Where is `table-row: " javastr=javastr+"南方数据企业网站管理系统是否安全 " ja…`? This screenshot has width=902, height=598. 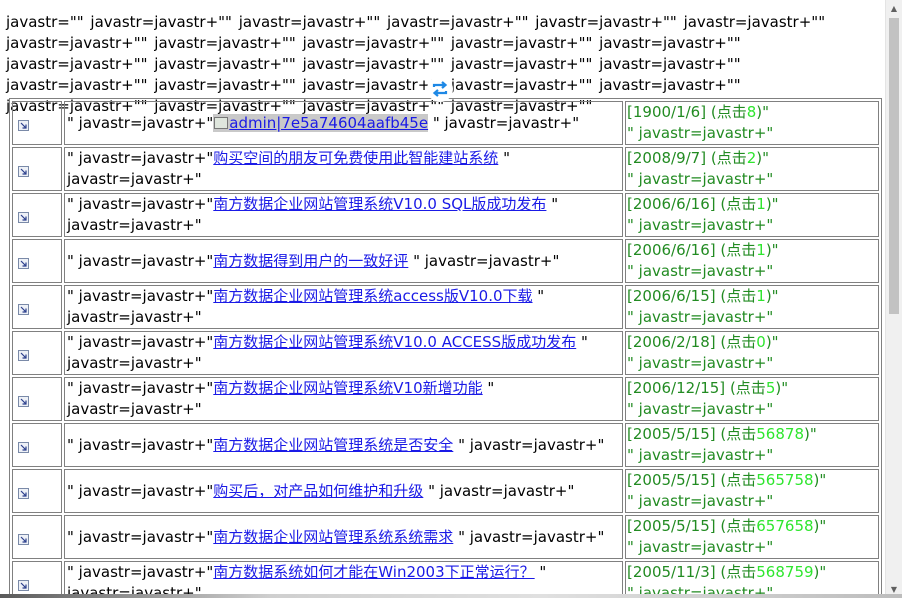
table-row: " javastr=javastr+"南方数据企业网站管理系统是否安全 " ja… is located at coordinates (445, 445).